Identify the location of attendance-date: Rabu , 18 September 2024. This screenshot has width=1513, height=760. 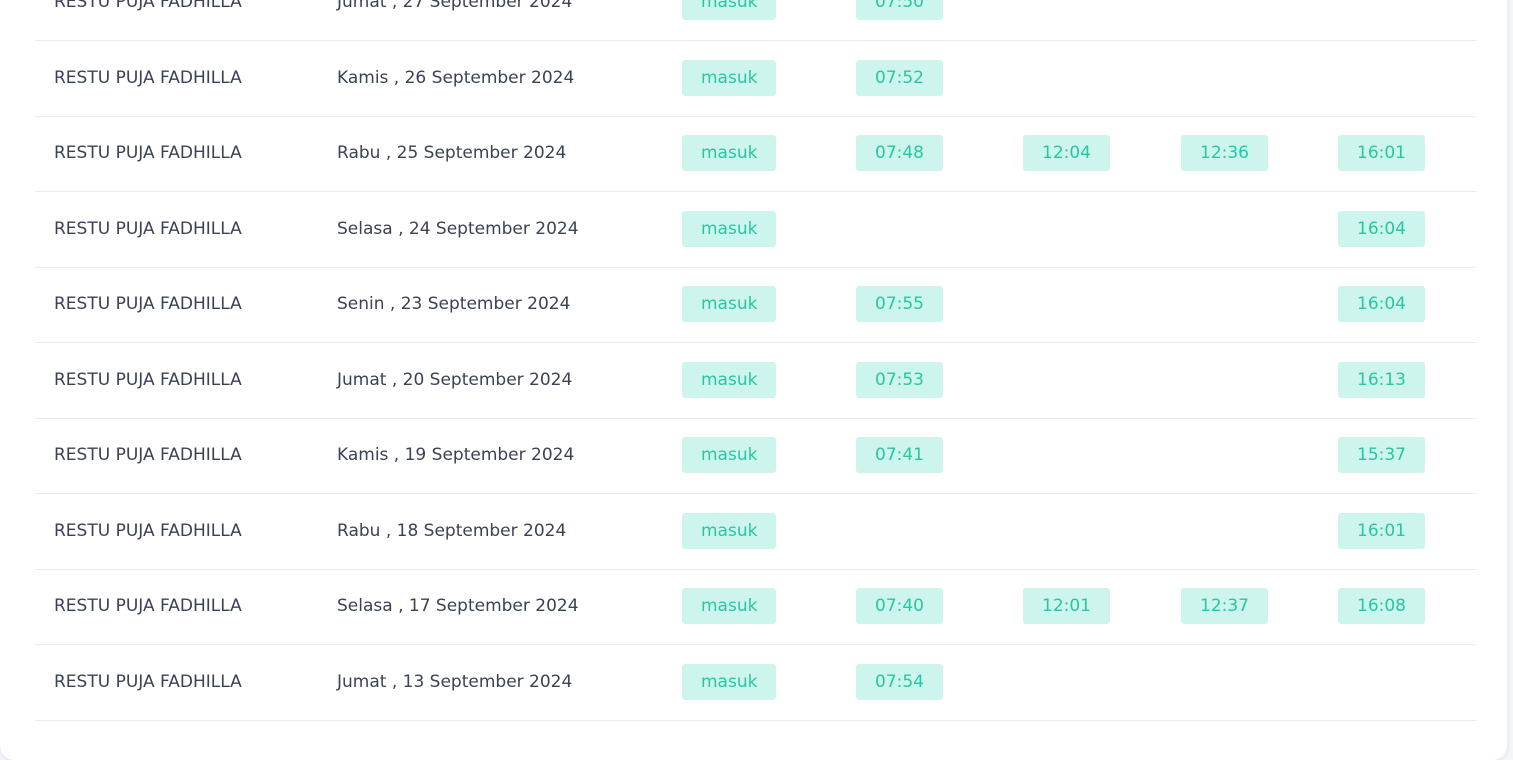
(452, 530).